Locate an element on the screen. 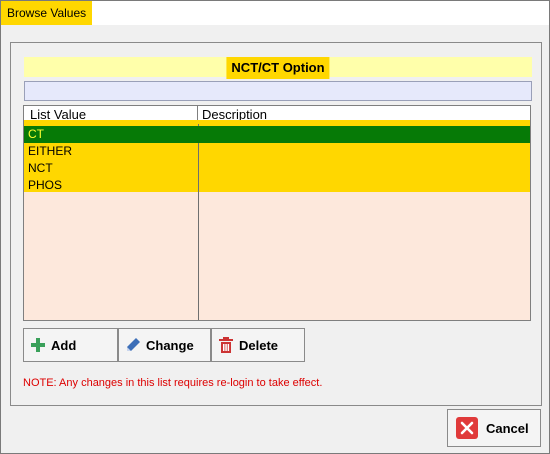  pencil-icon is located at coordinates (133, 345).